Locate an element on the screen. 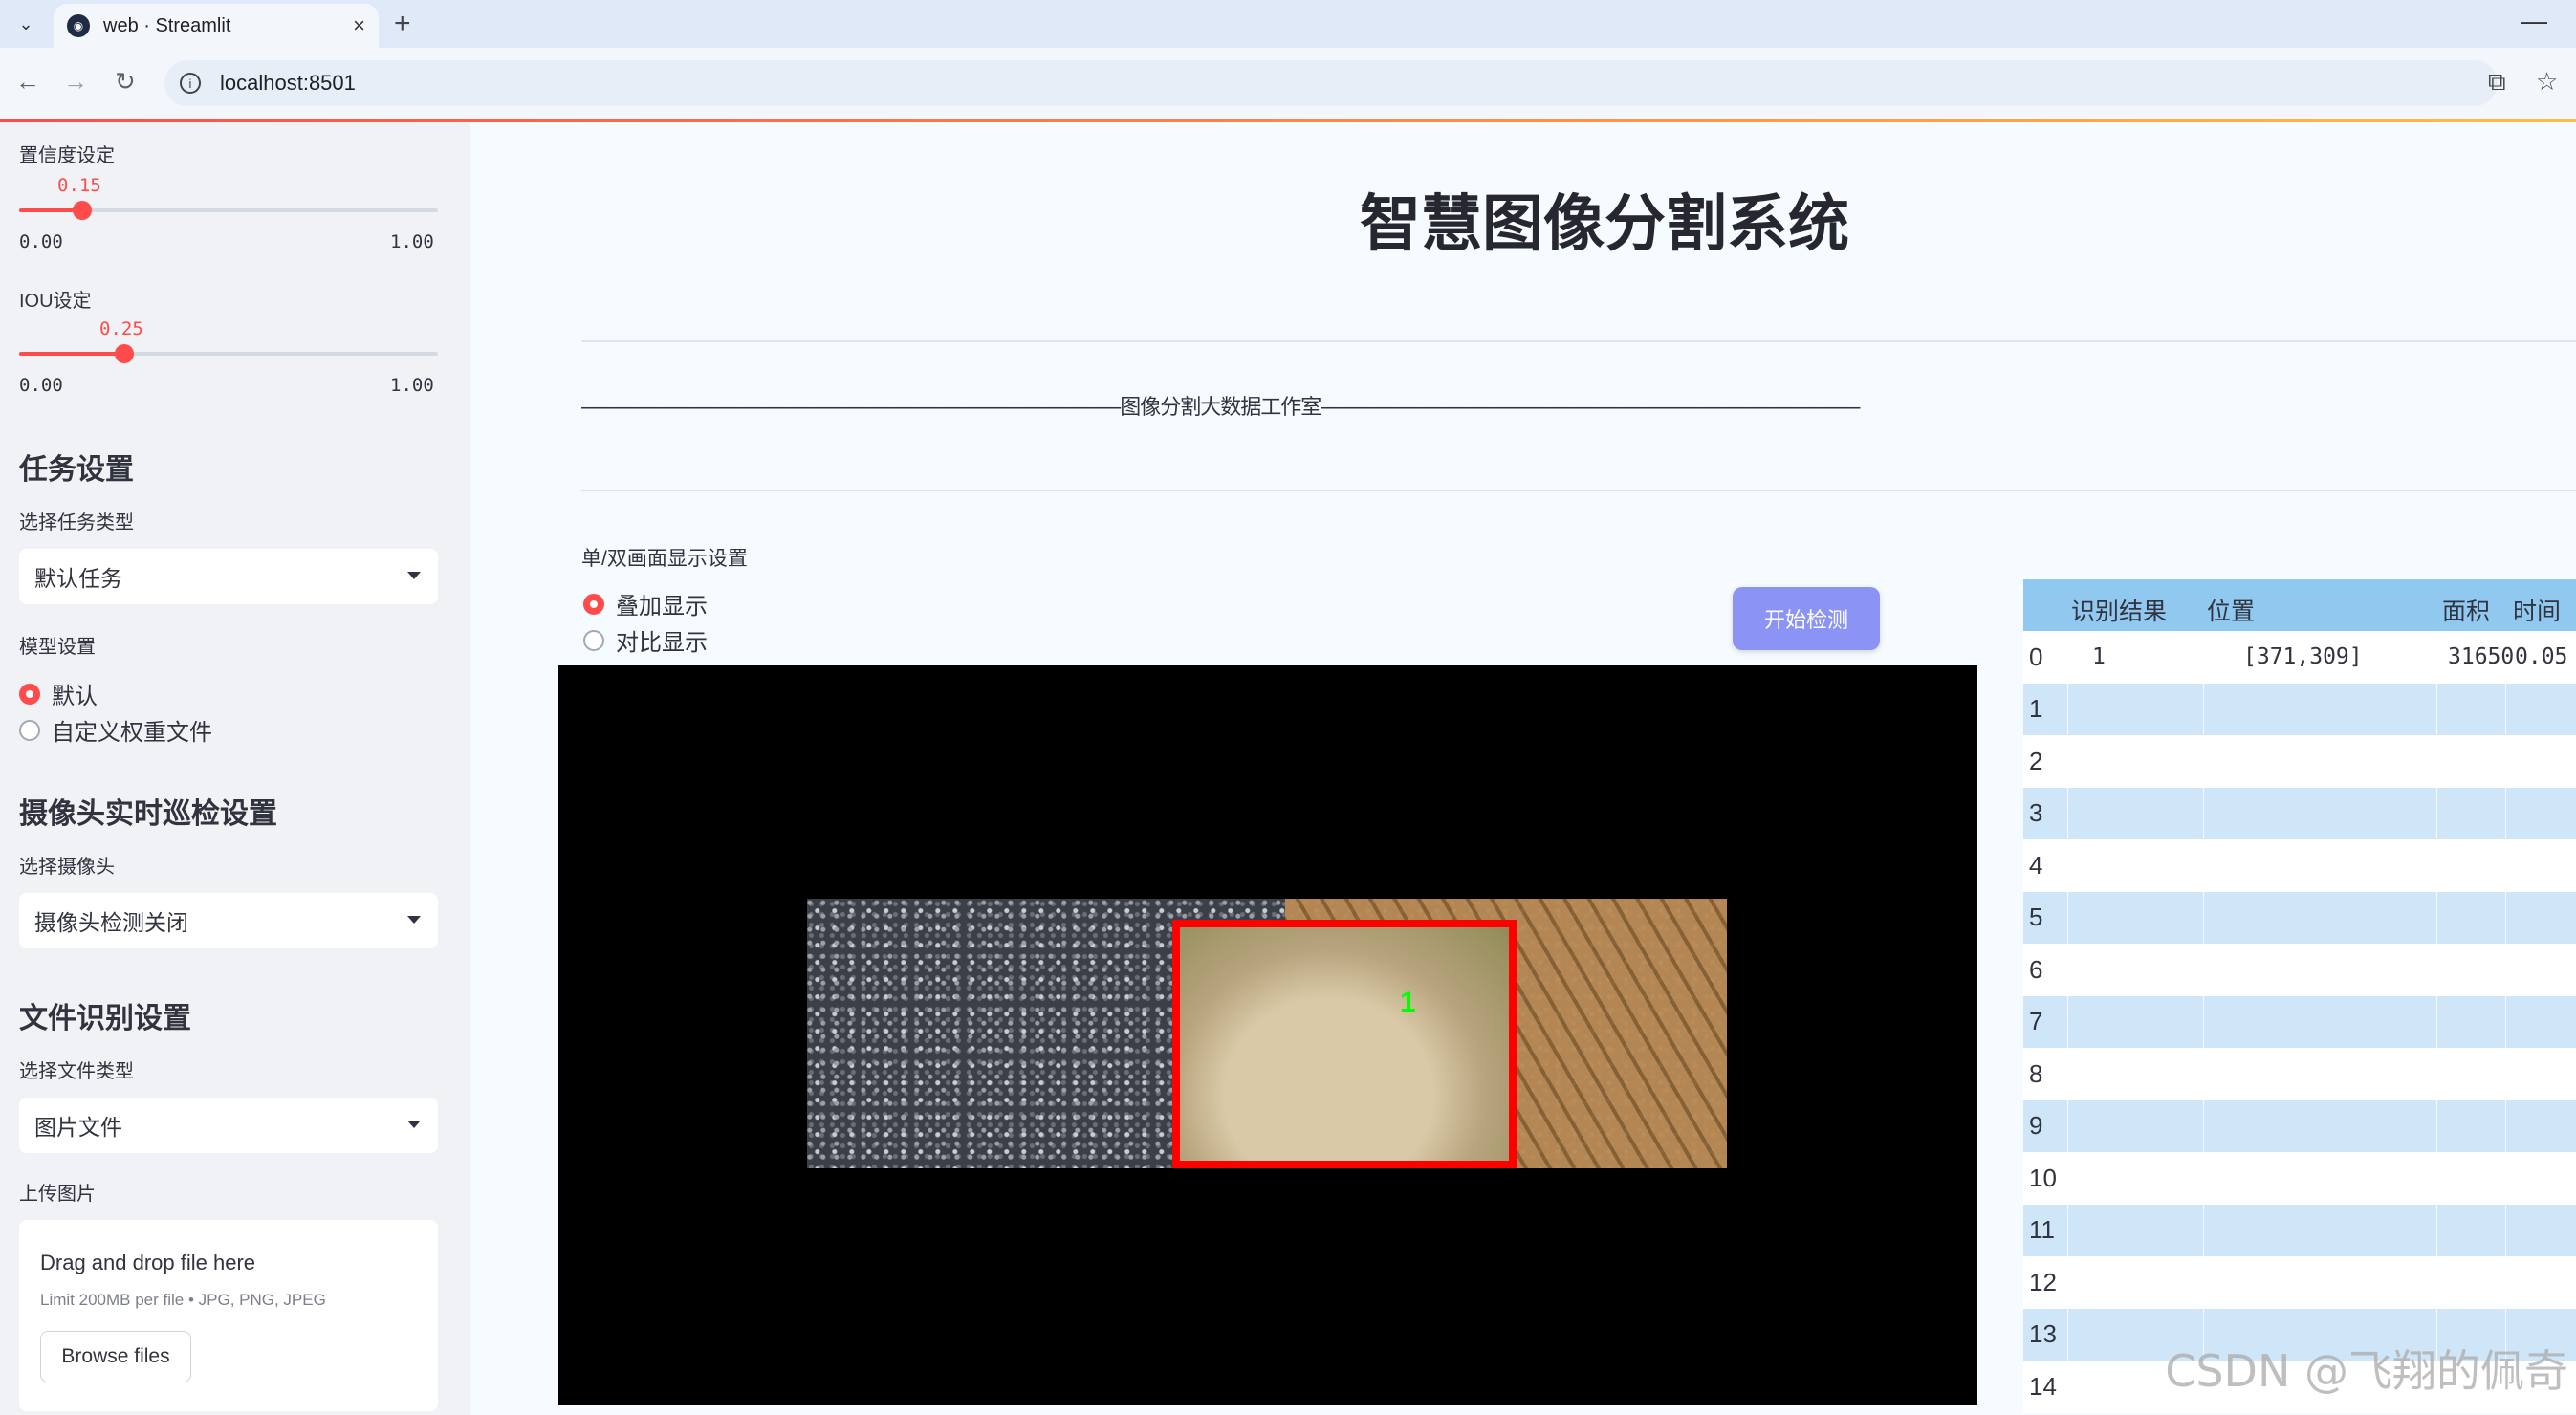 The image size is (2576, 1415). table-row: 11 is located at coordinates (2299, 1230).